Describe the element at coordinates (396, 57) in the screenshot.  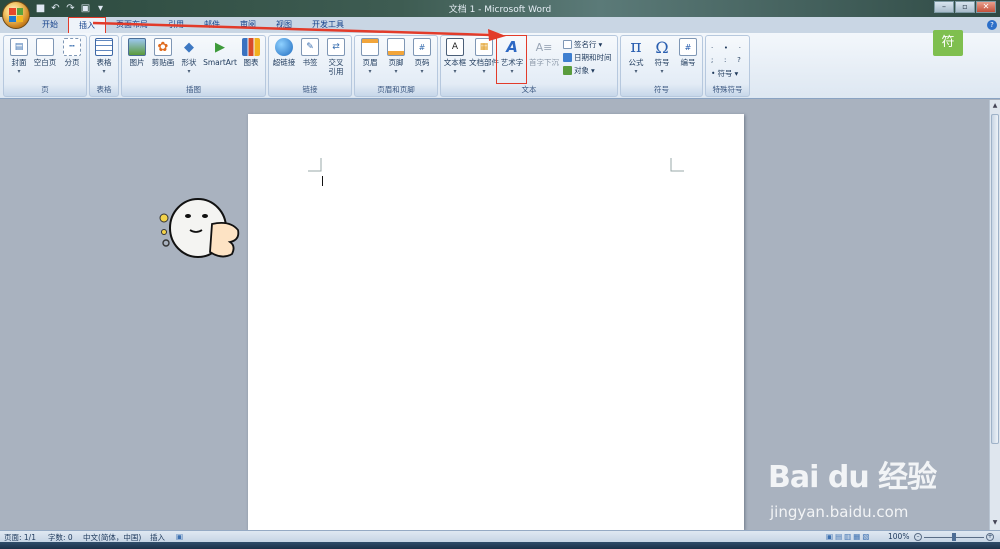
I see `footer-button: 页脚 ▾` at that location.